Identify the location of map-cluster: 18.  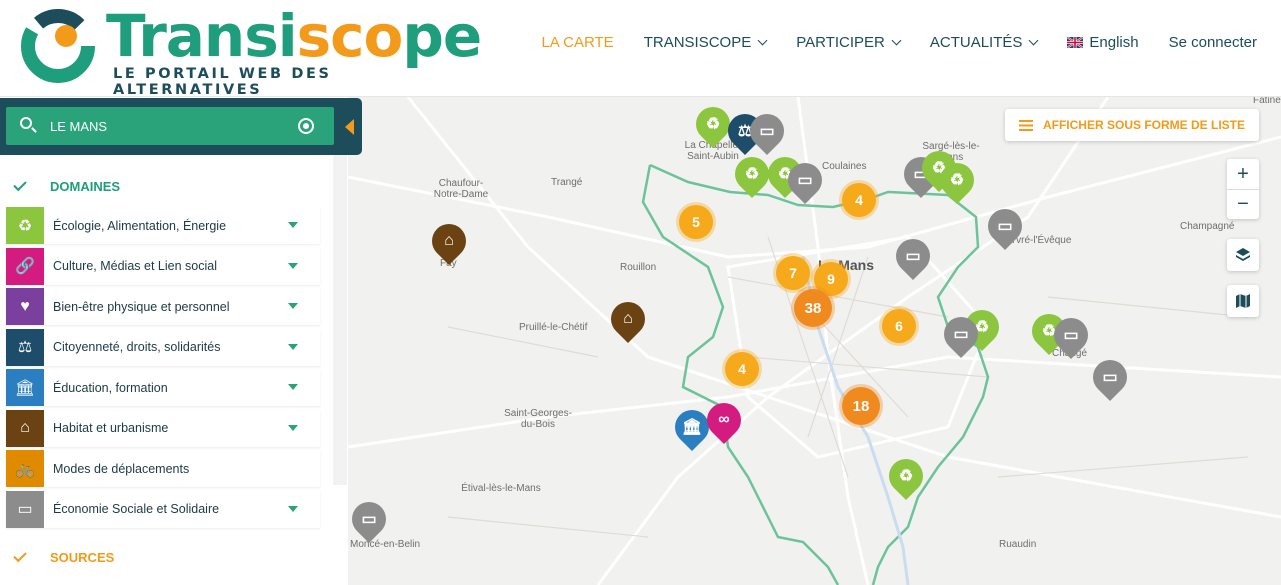
(861, 406).